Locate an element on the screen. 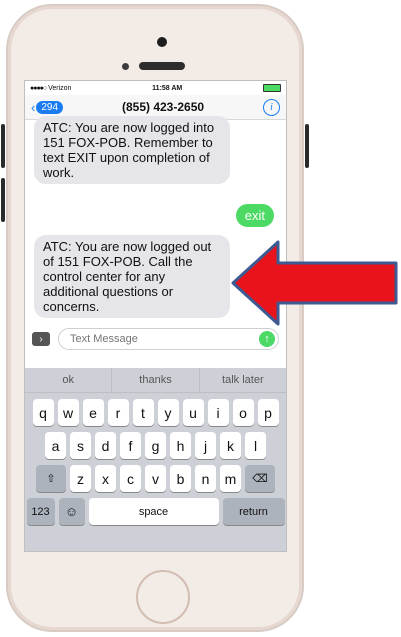 The width and height of the screenshot is (401, 637). key-c: c is located at coordinates (130, 478).